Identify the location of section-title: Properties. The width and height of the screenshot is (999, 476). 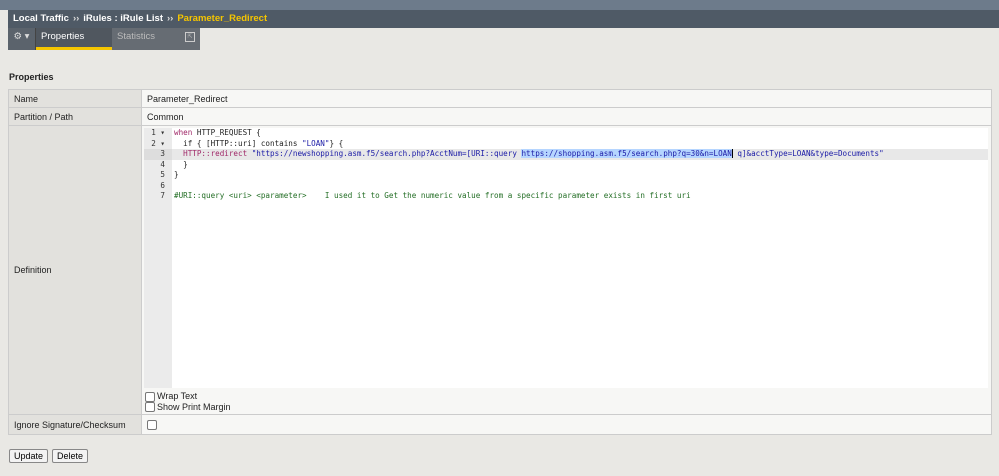
(31, 77).